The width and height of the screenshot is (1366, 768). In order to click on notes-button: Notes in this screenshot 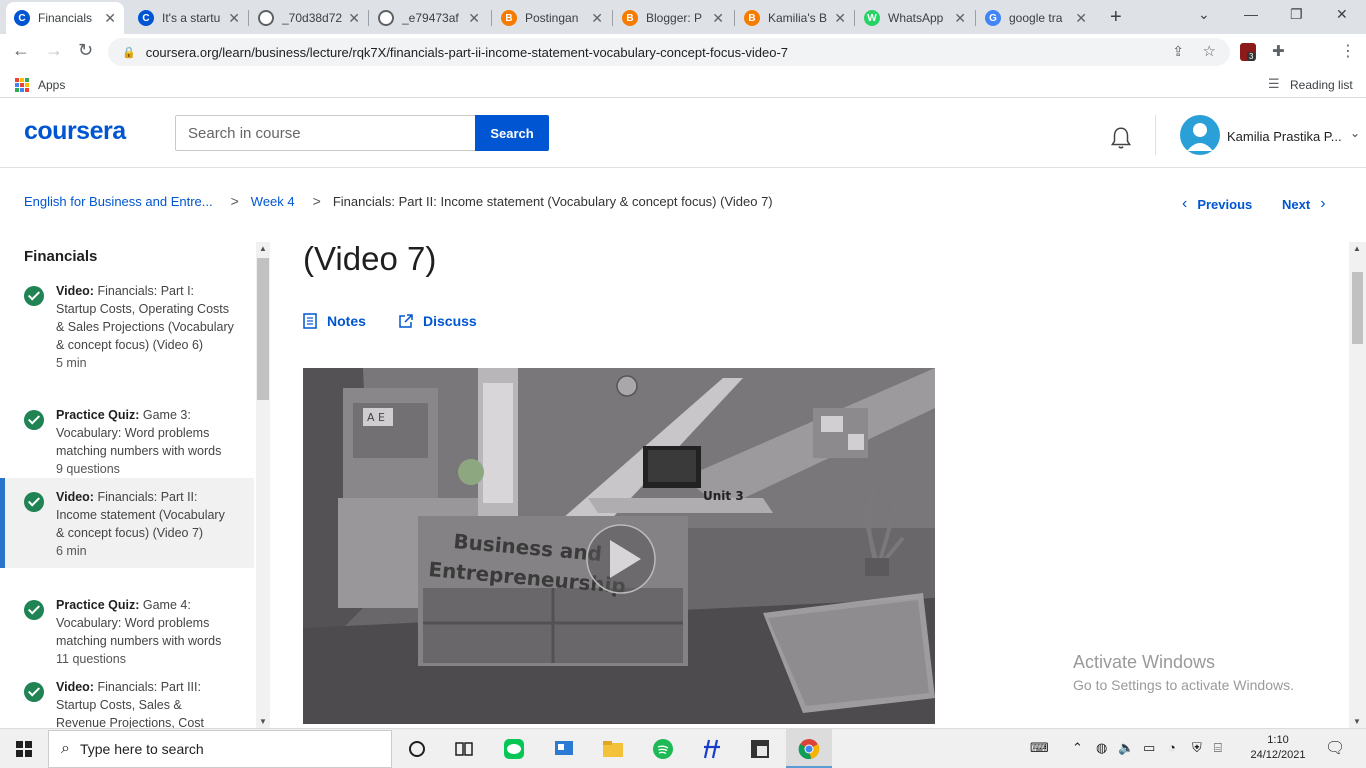, I will do `click(334, 321)`.